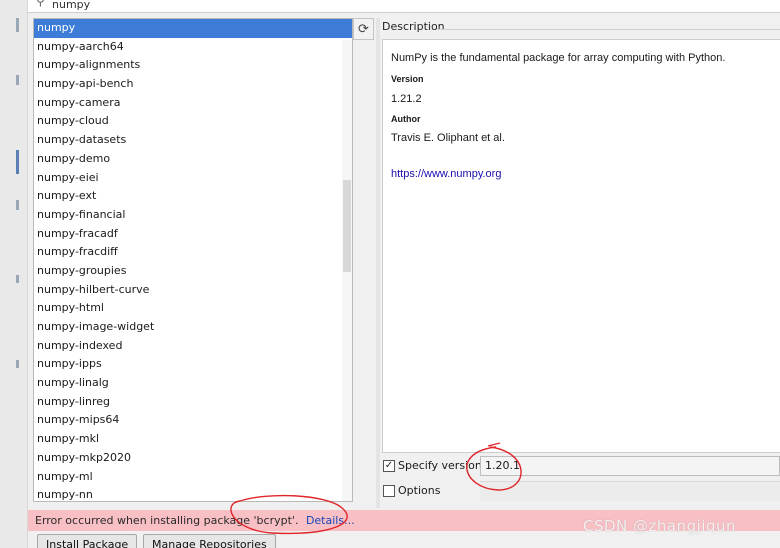  What do you see at coordinates (193, 178) in the screenshot?
I see `package-list-item: numpy-eiei` at bounding box center [193, 178].